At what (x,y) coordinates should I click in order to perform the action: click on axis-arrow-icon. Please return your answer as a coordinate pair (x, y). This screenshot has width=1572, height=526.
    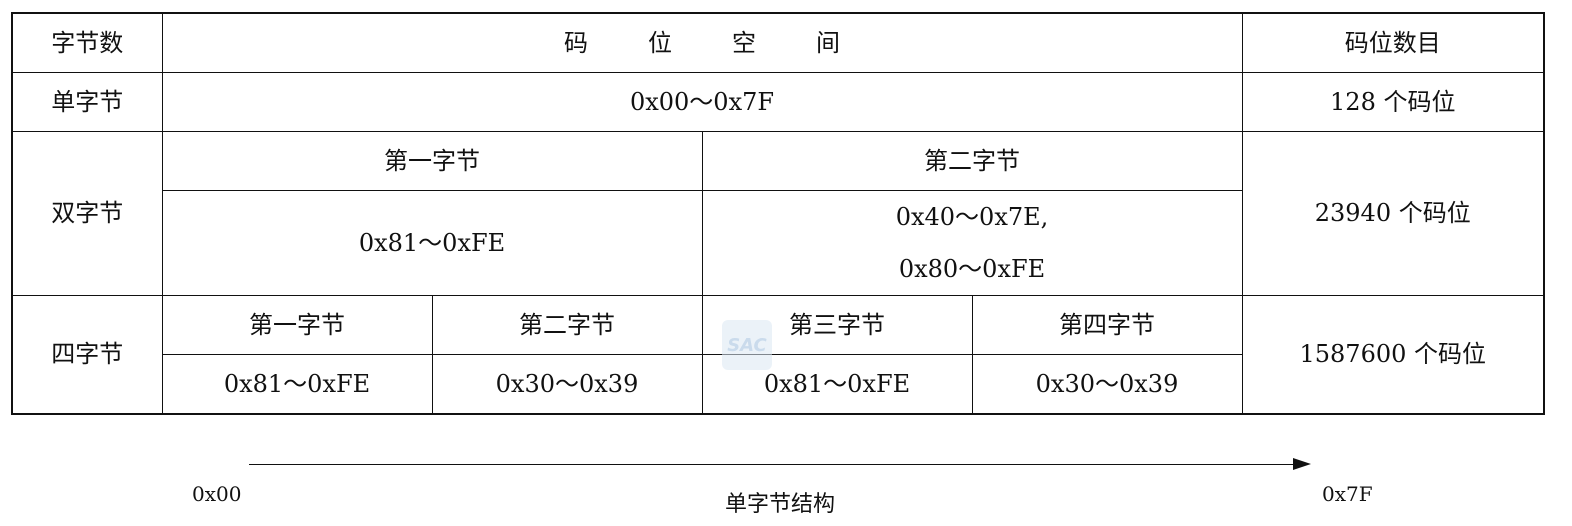
    Looking at the image, I should click on (1302, 464).